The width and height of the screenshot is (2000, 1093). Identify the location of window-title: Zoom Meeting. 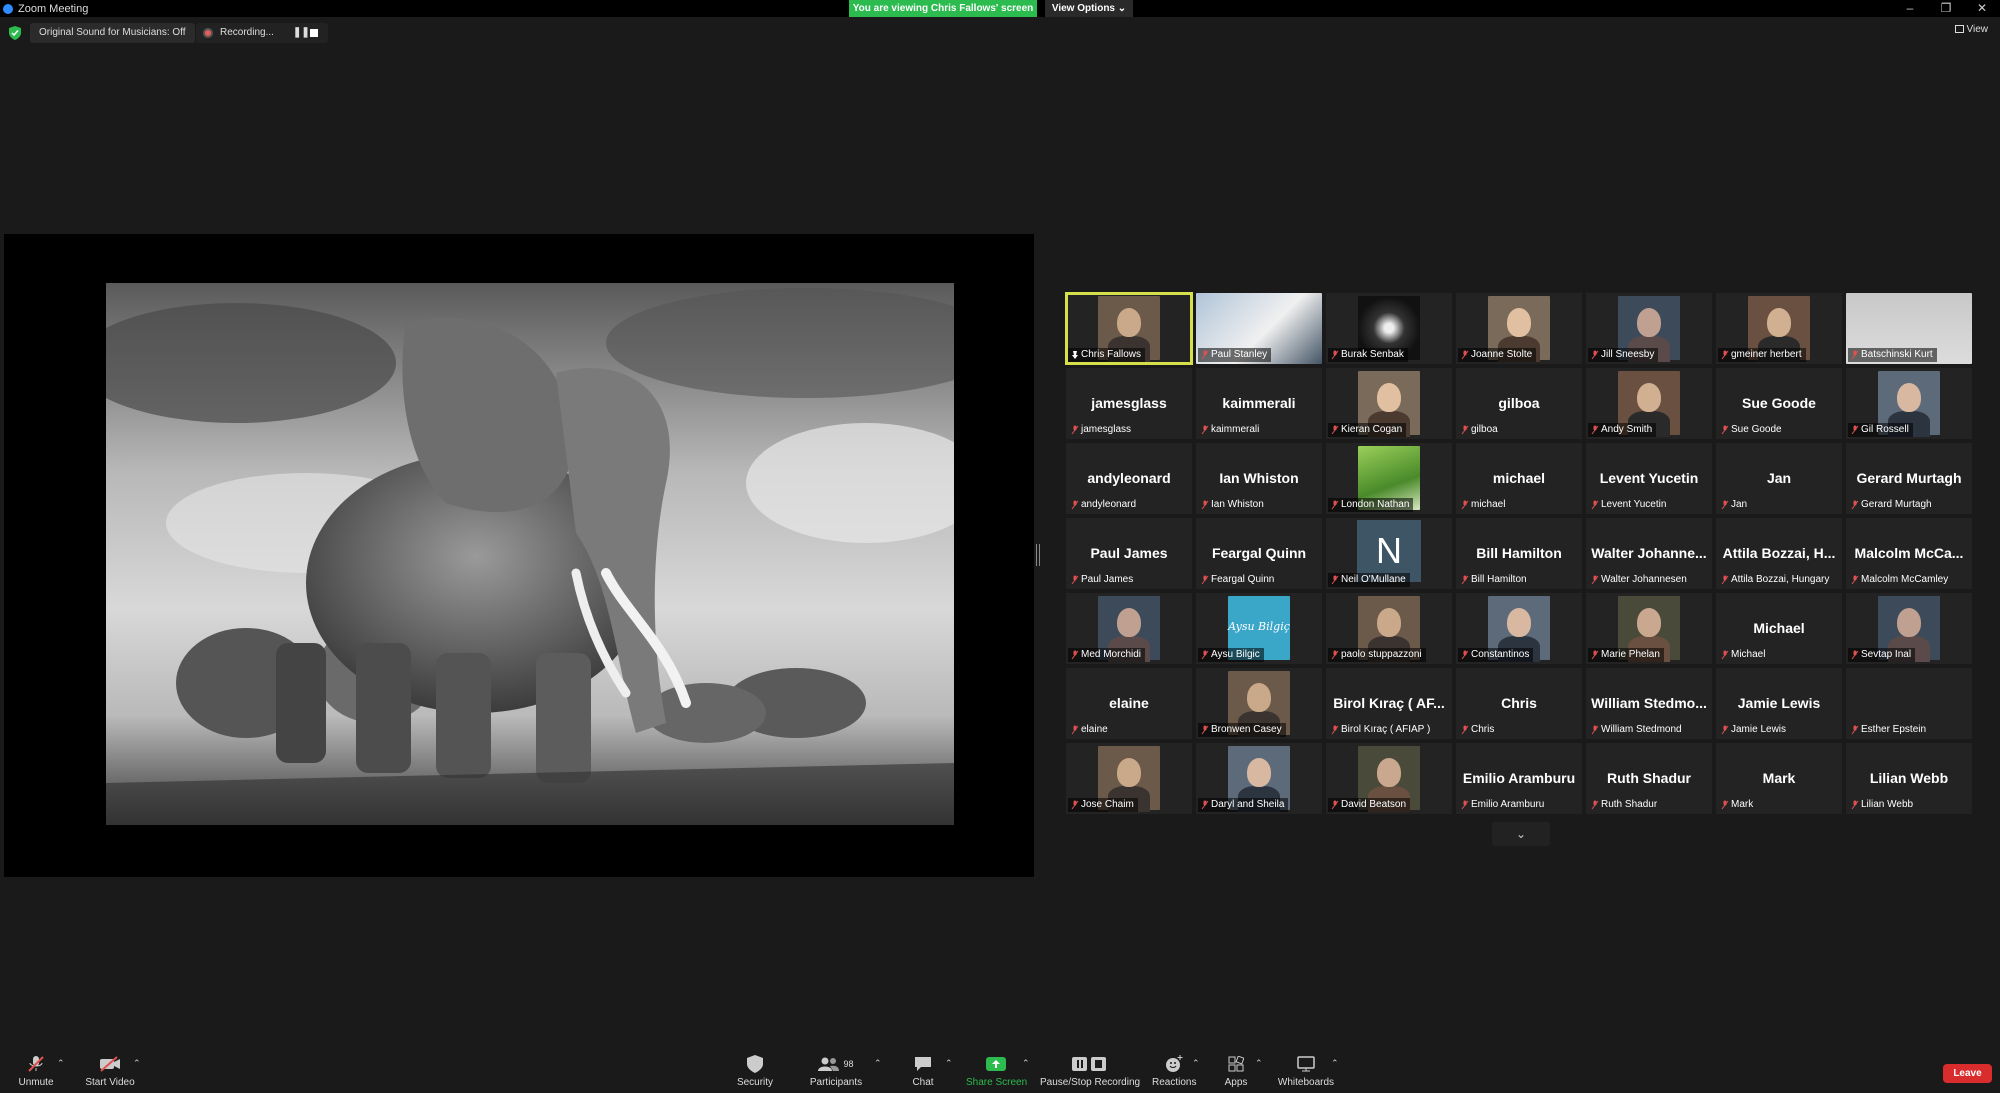
(53, 8).